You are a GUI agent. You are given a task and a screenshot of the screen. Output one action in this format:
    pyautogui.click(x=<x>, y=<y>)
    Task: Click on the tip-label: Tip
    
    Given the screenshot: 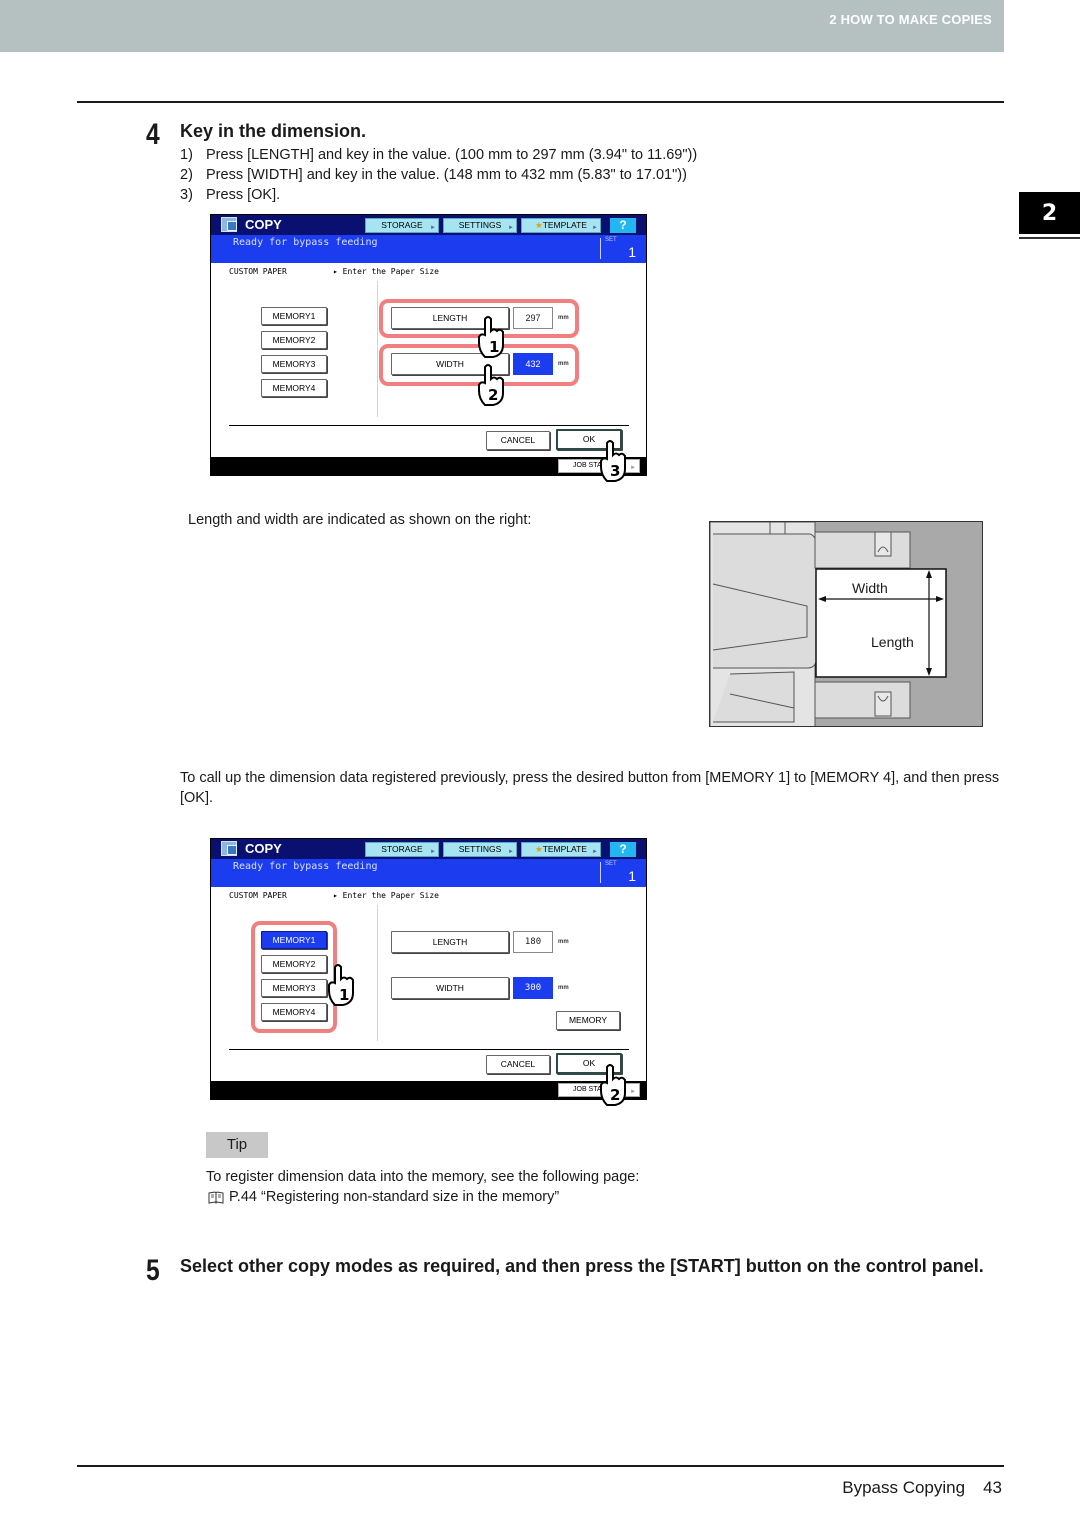 What is the action you would take?
    pyautogui.click(x=237, y=1145)
    